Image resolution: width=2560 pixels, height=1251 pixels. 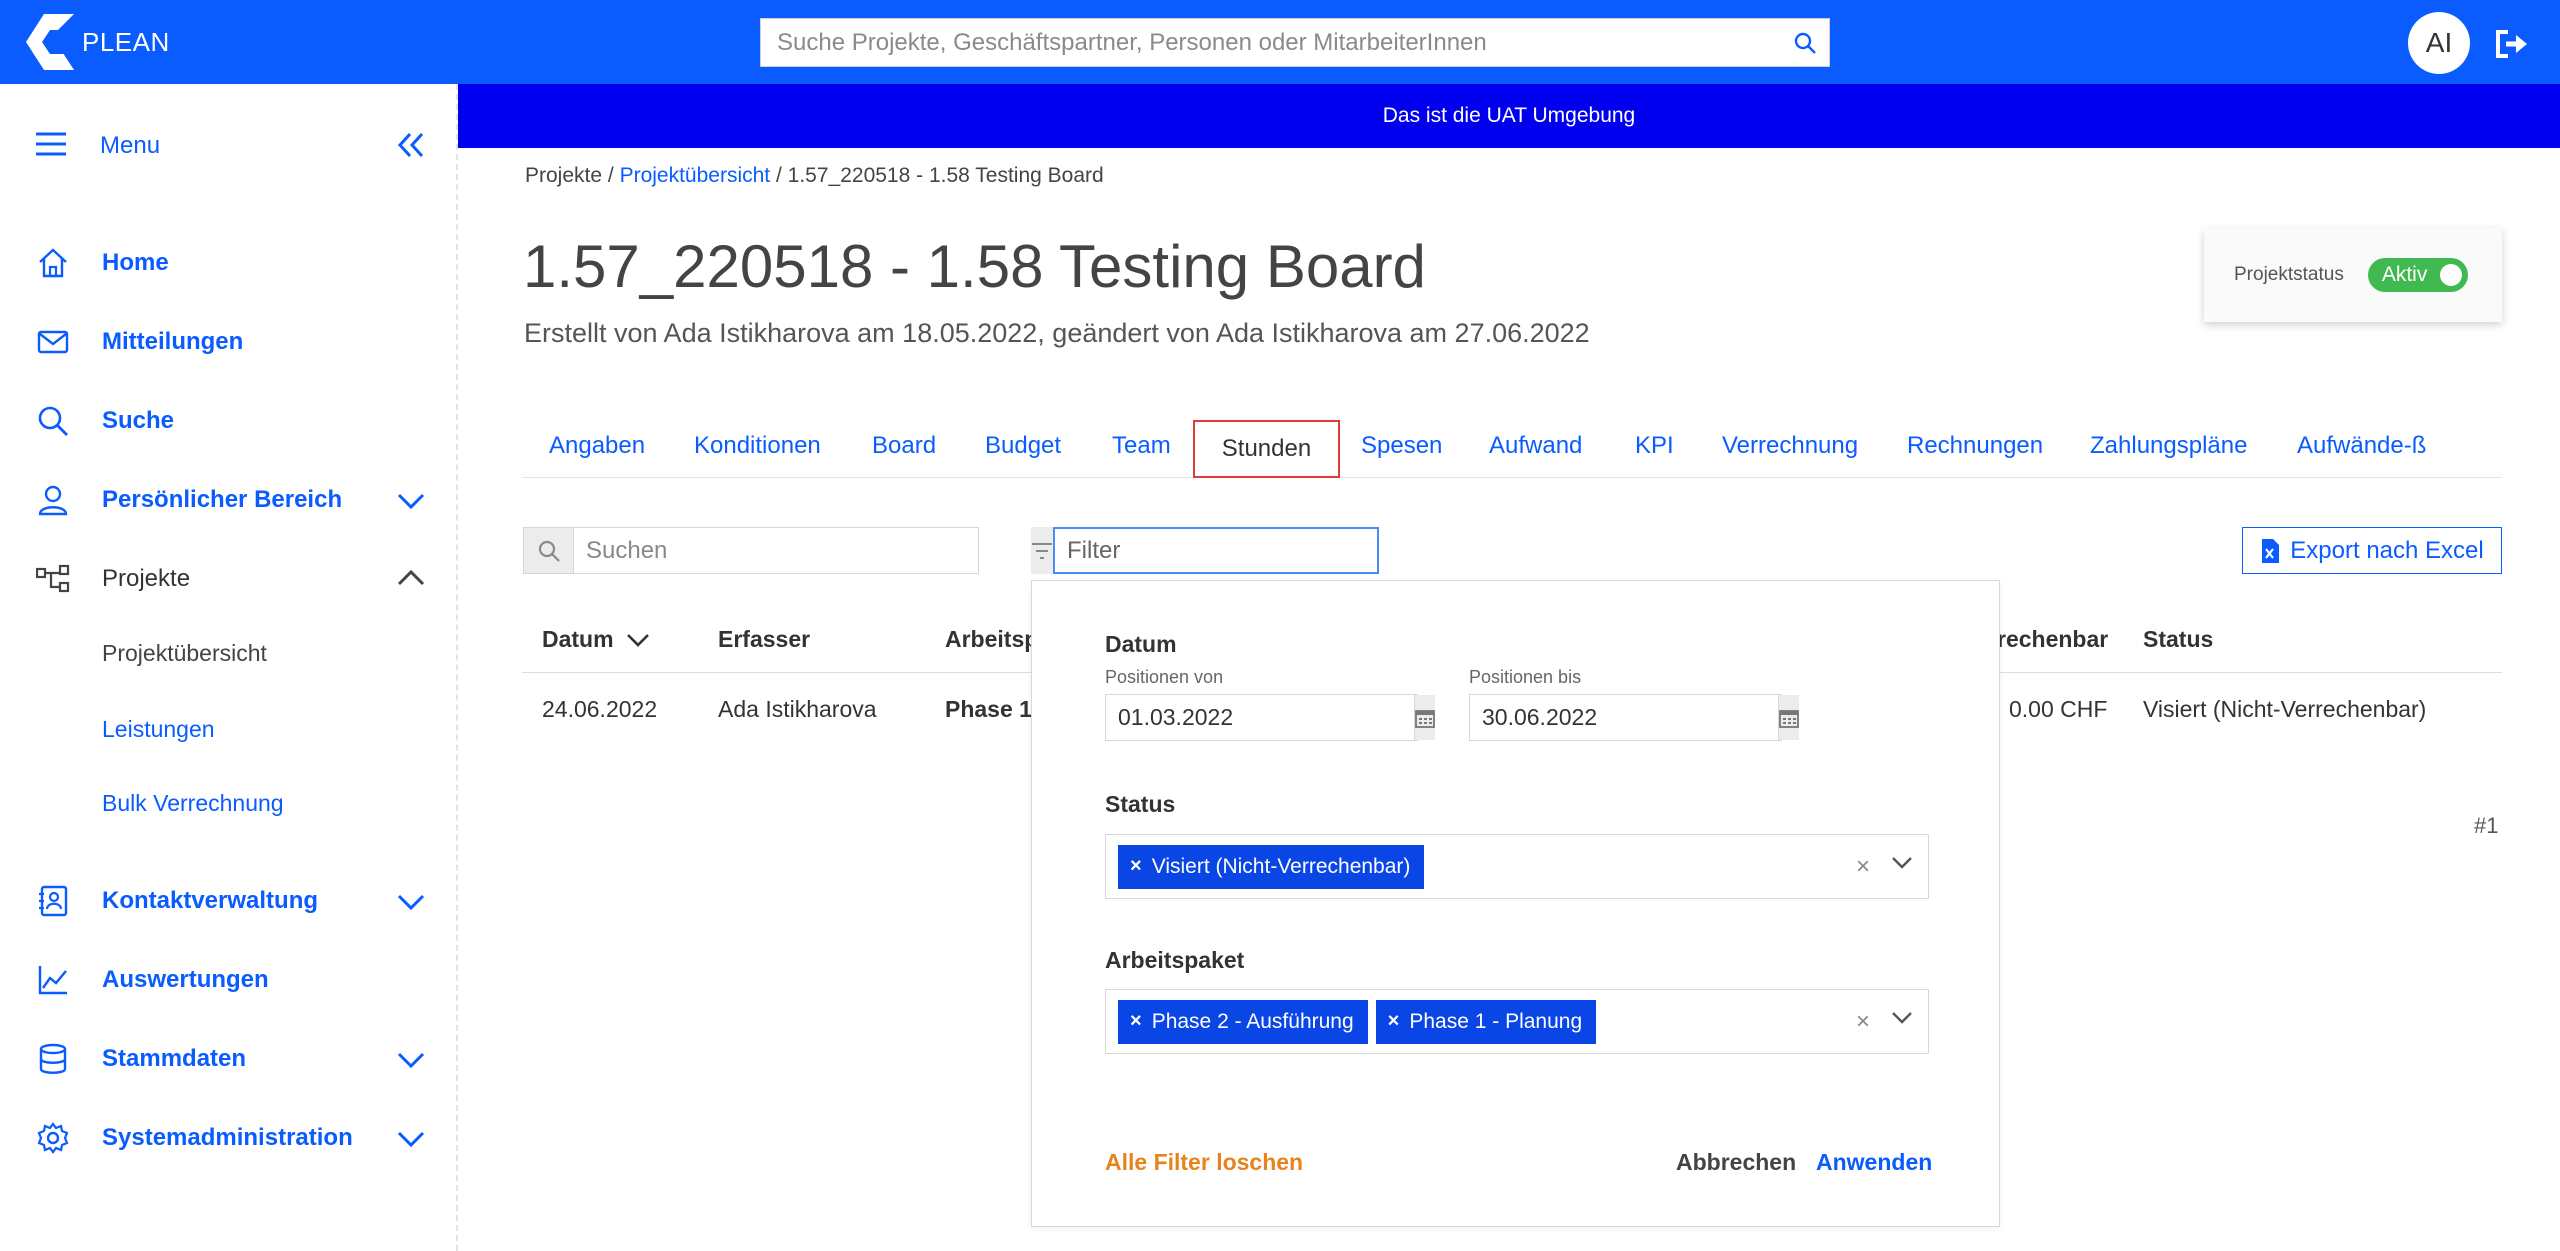 I want to click on tab-team: Team, so click(x=1141, y=446).